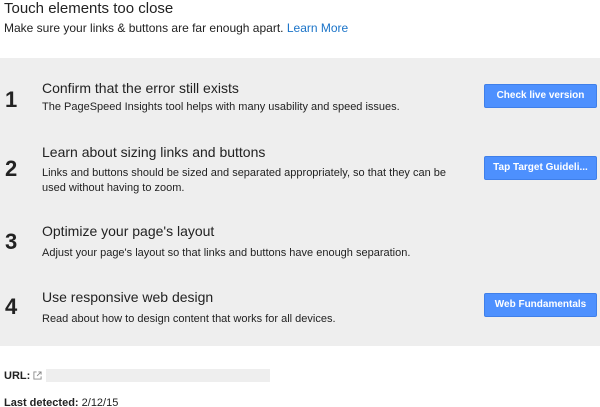  What do you see at coordinates (317, 28) in the screenshot?
I see `learn-more-link: Learn More` at bounding box center [317, 28].